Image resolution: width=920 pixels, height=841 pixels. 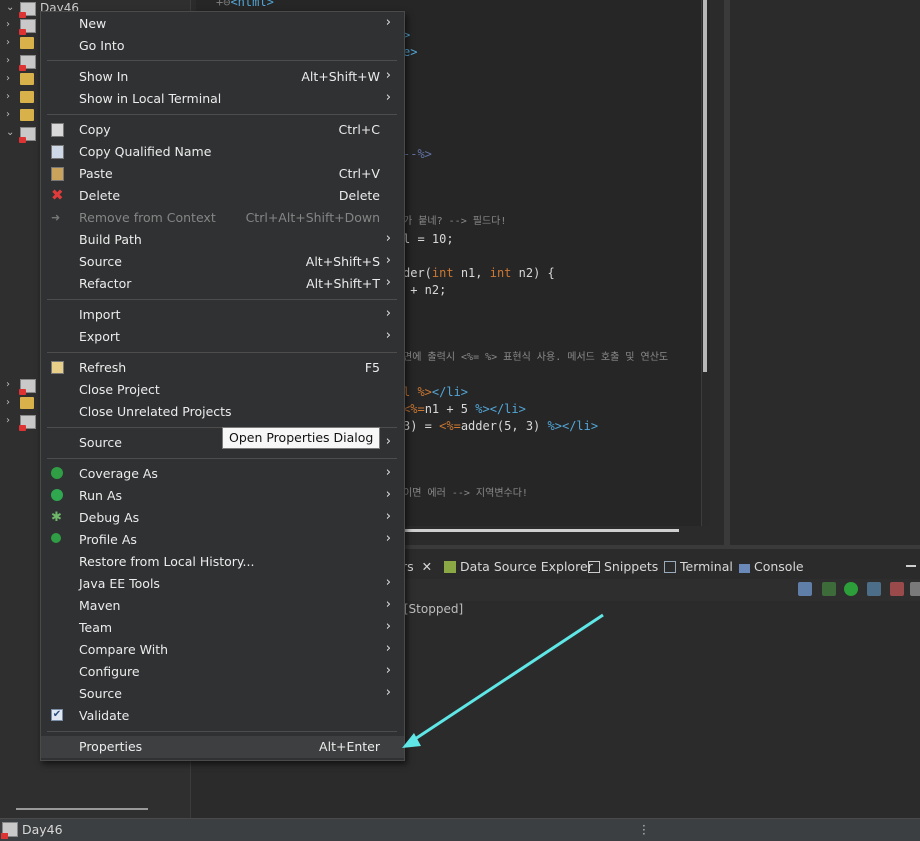 I want to click on annotation-arrow-line, so click(x=507, y=678).